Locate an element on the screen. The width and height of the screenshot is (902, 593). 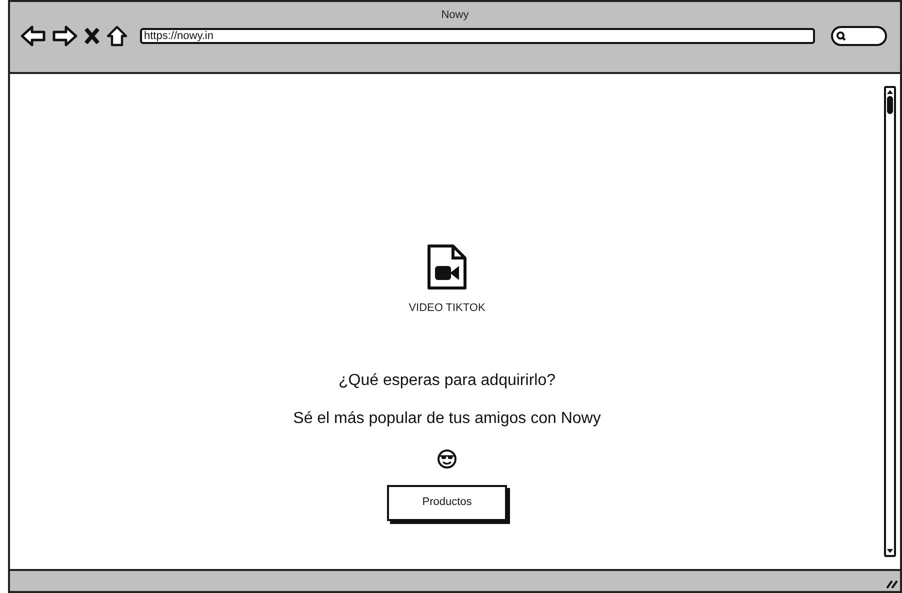
window-title: Nowy is located at coordinates (455, 15).